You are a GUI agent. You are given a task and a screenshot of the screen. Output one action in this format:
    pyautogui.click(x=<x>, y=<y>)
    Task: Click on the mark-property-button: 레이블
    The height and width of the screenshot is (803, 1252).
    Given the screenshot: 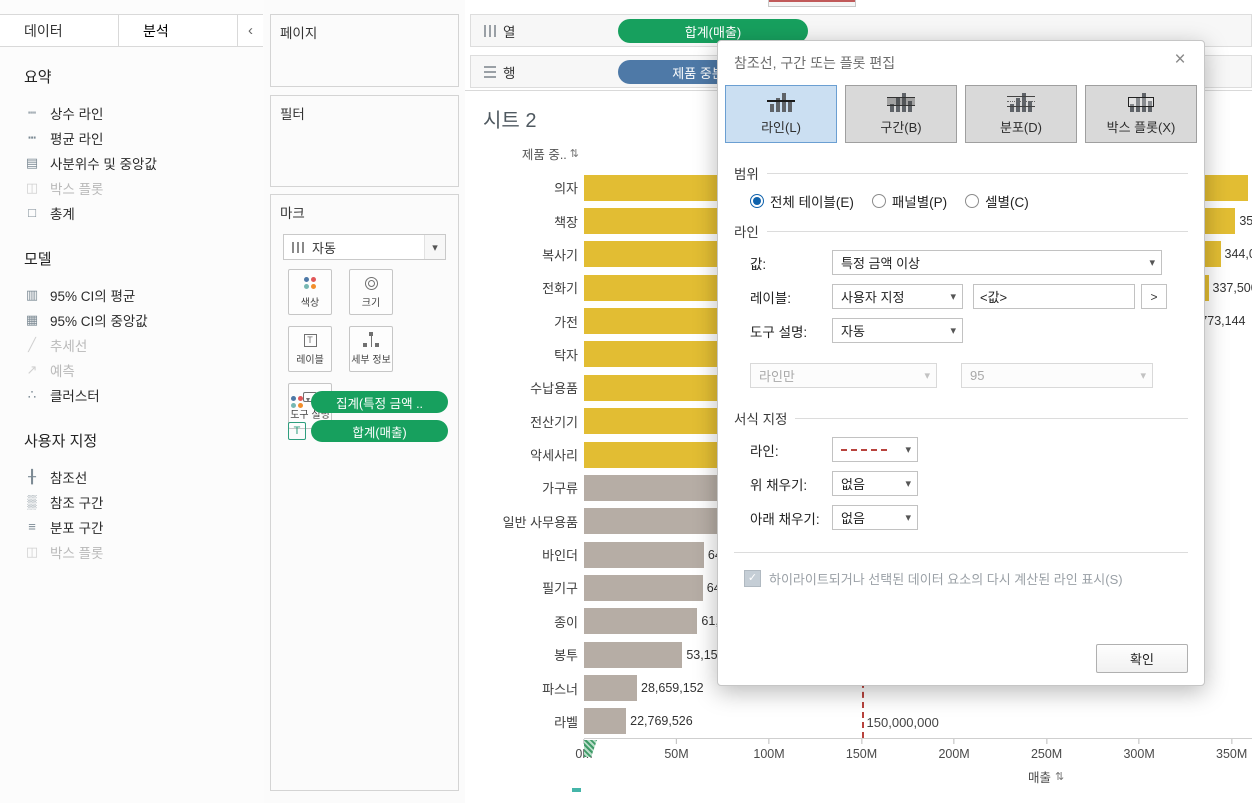 What is the action you would take?
    pyautogui.click(x=310, y=349)
    